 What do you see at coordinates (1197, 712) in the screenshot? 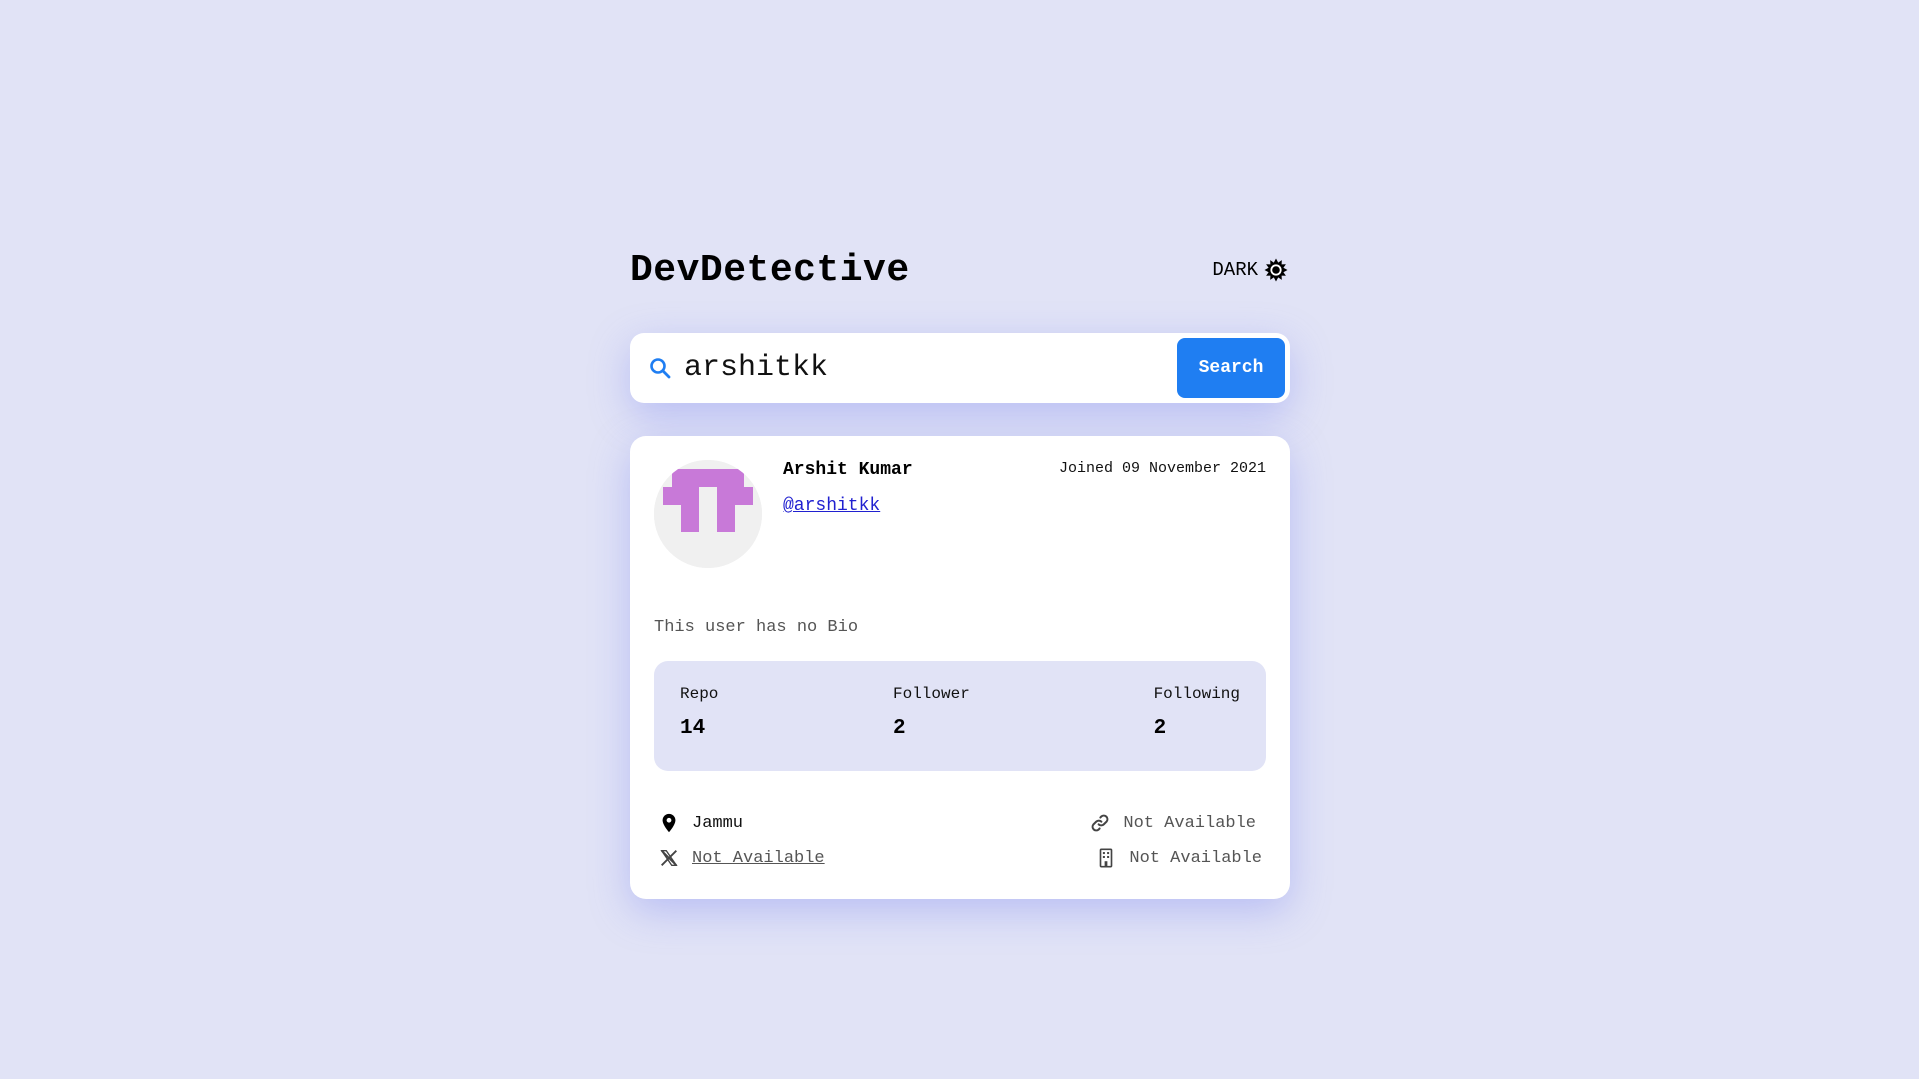
I see `stat-following: Following 2` at bounding box center [1197, 712].